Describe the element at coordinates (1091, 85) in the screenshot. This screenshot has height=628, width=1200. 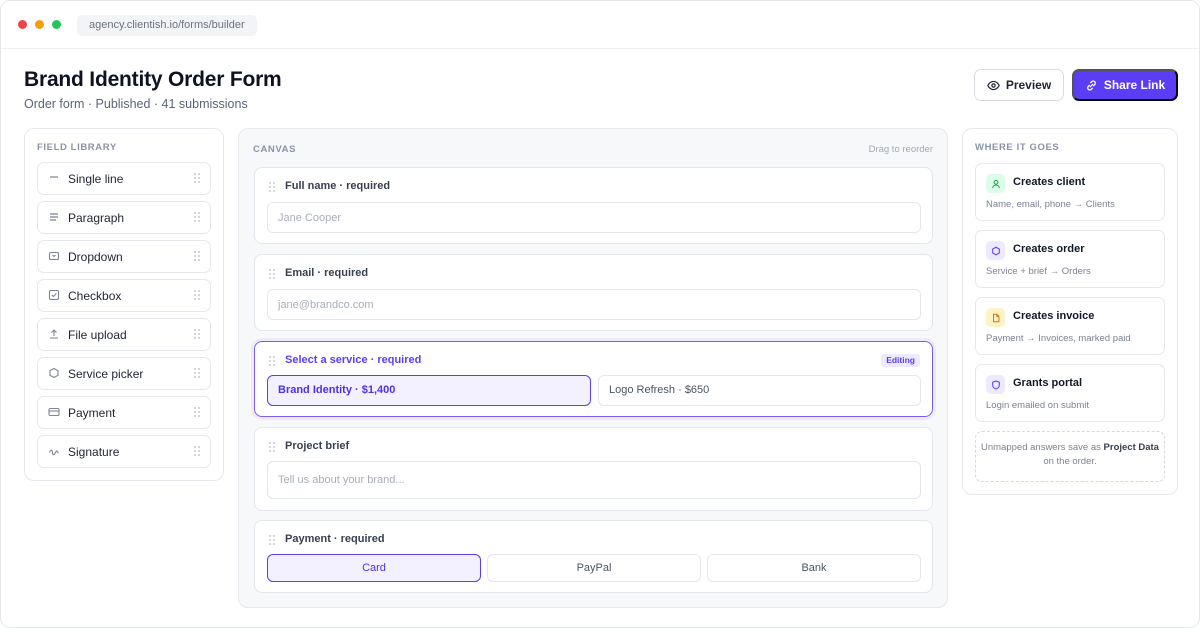
I see `link-icon` at that location.